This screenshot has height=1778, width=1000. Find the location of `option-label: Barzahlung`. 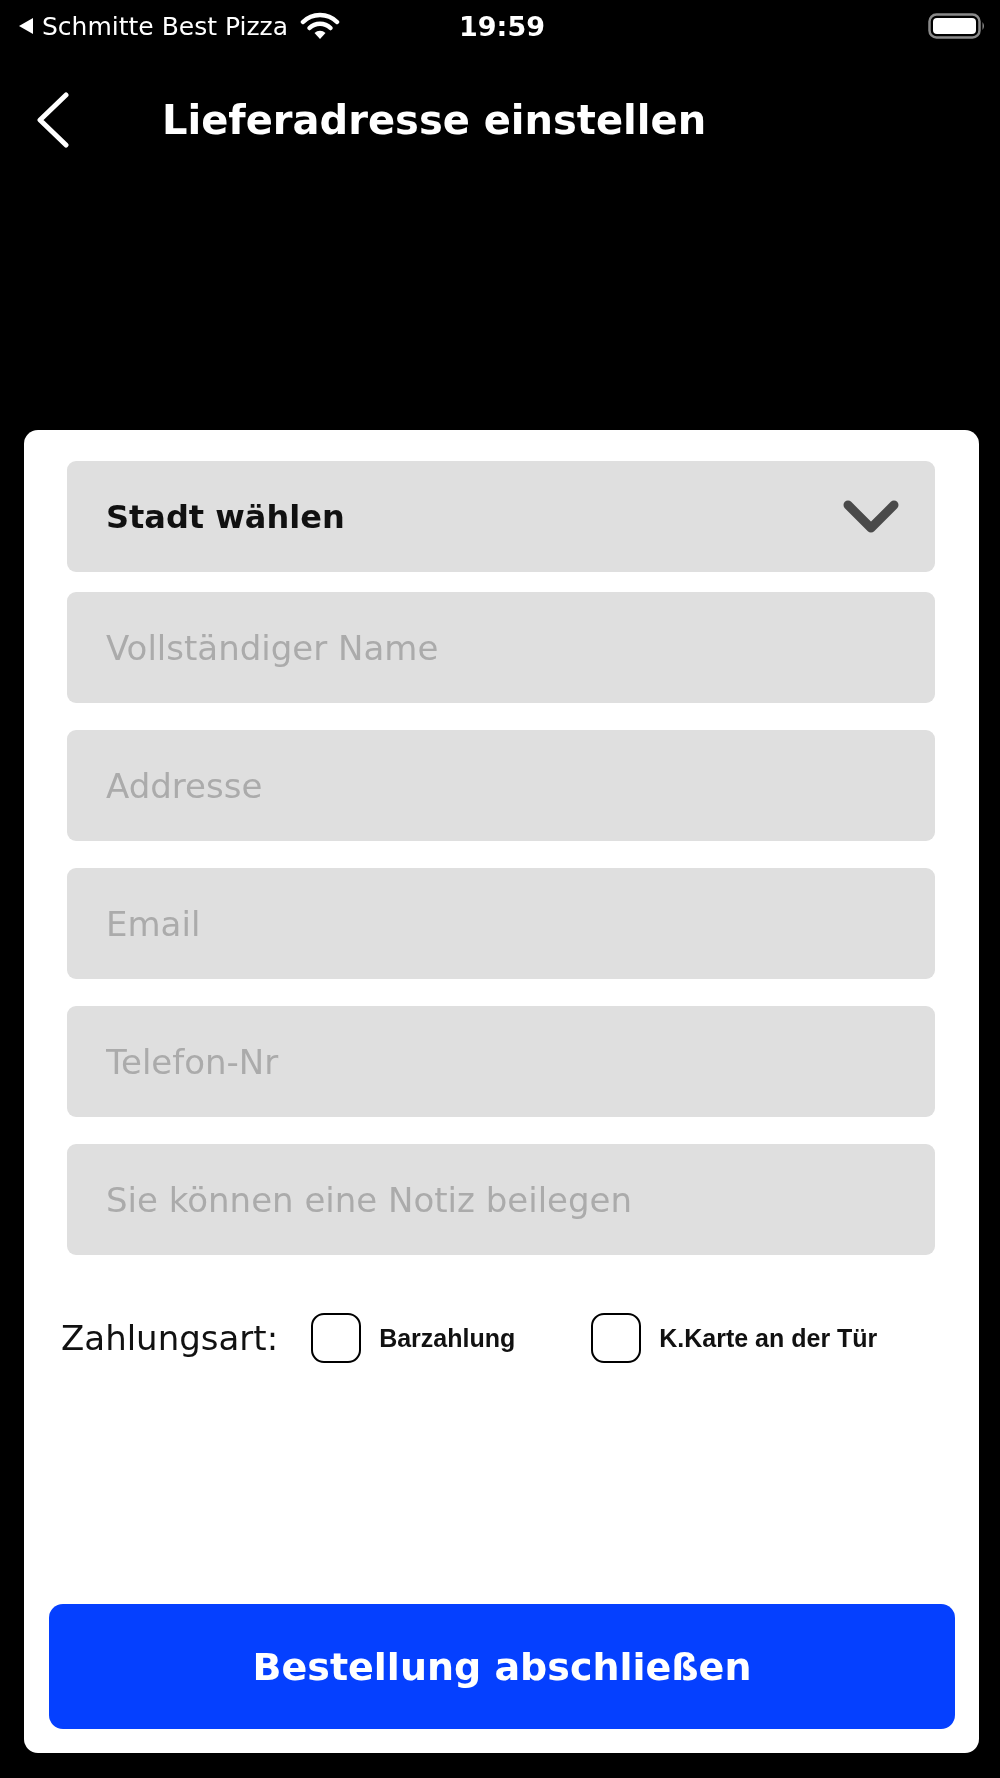

option-label: Barzahlung is located at coordinates (447, 1338).